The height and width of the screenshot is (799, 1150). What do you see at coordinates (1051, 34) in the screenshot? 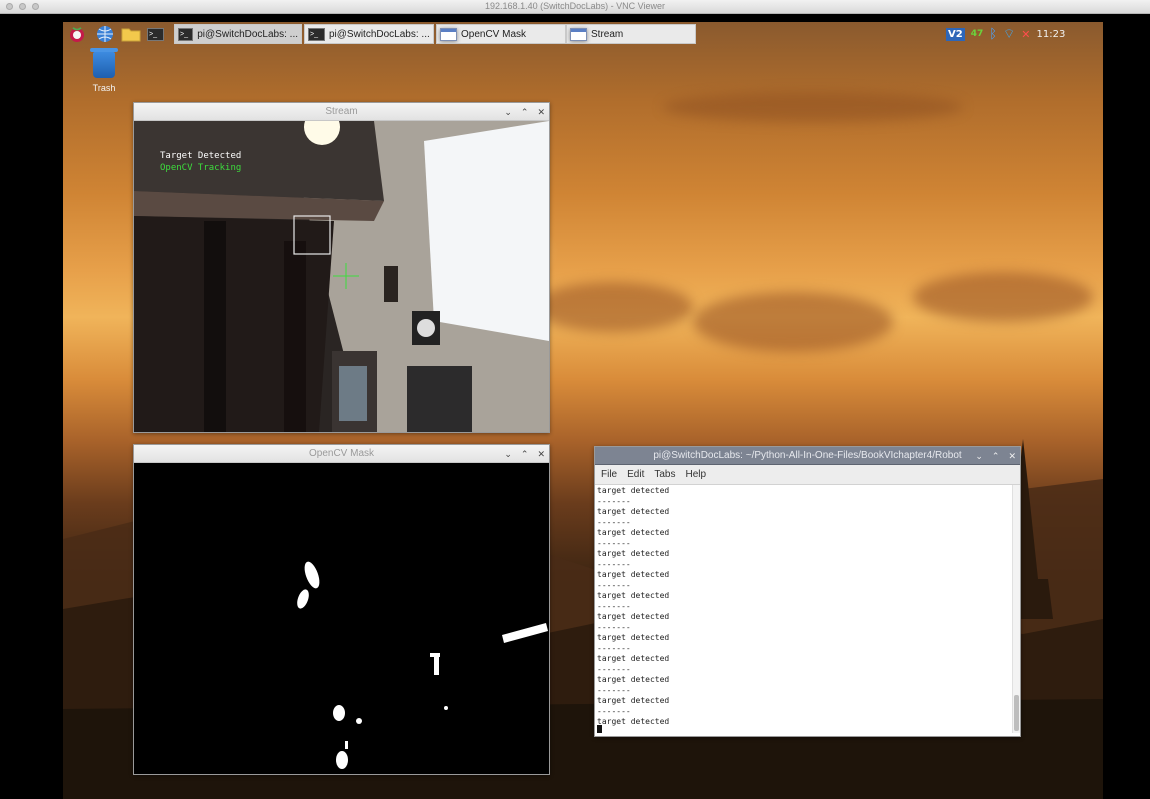
I see `clock: 11:23` at bounding box center [1051, 34].